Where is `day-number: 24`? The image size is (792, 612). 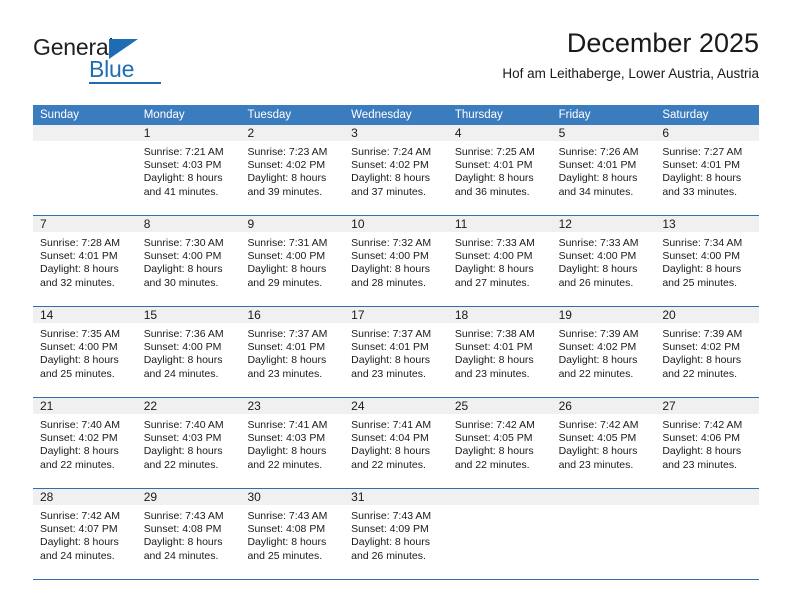 day-number: 24 is located at coordinates (358, 406).